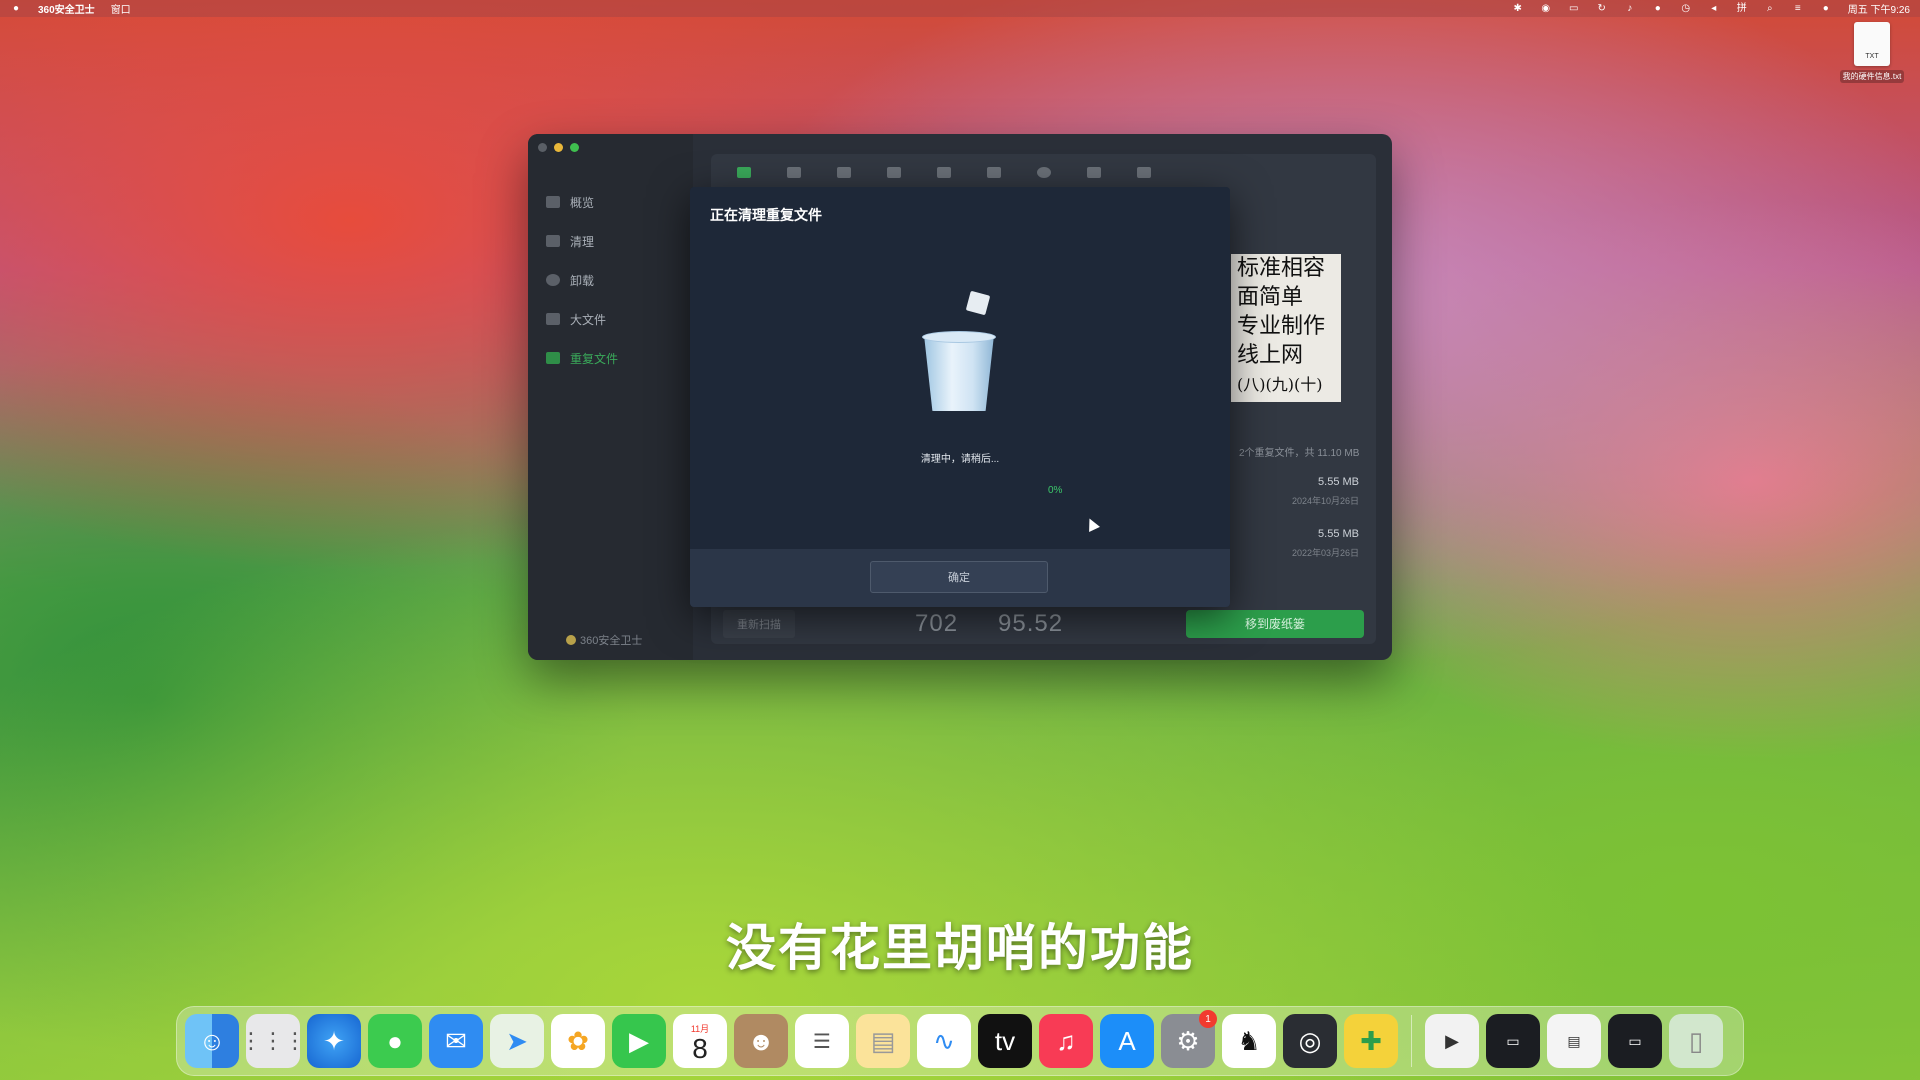 The width and height of the screenshot is (1920, 1080). I want to click on bell-icon: ♪, so click(1630, 8).